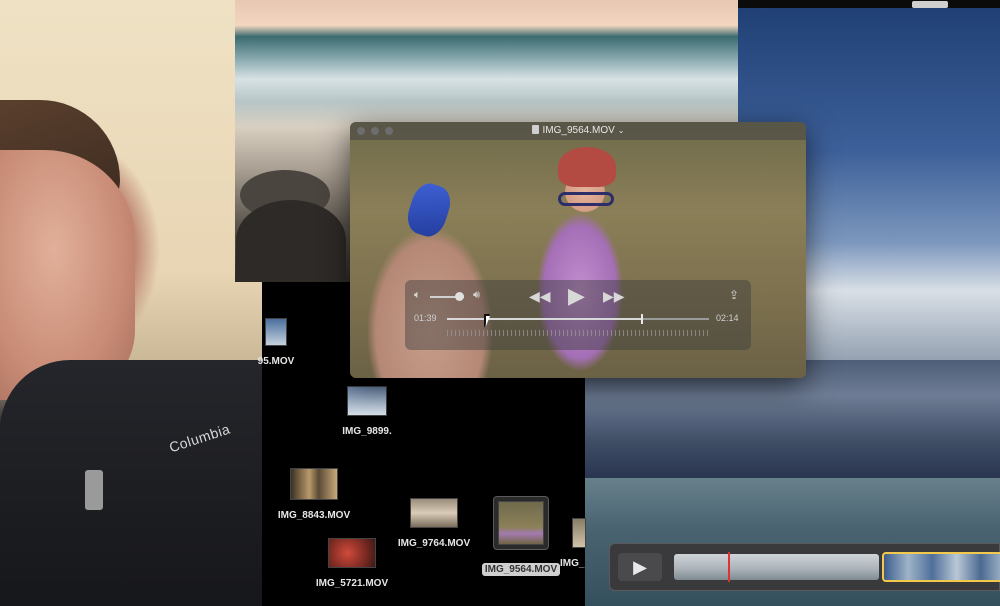 This screenshot has width=1000, height=606. I want to click on file-item: IMG_, so click(573, 544).